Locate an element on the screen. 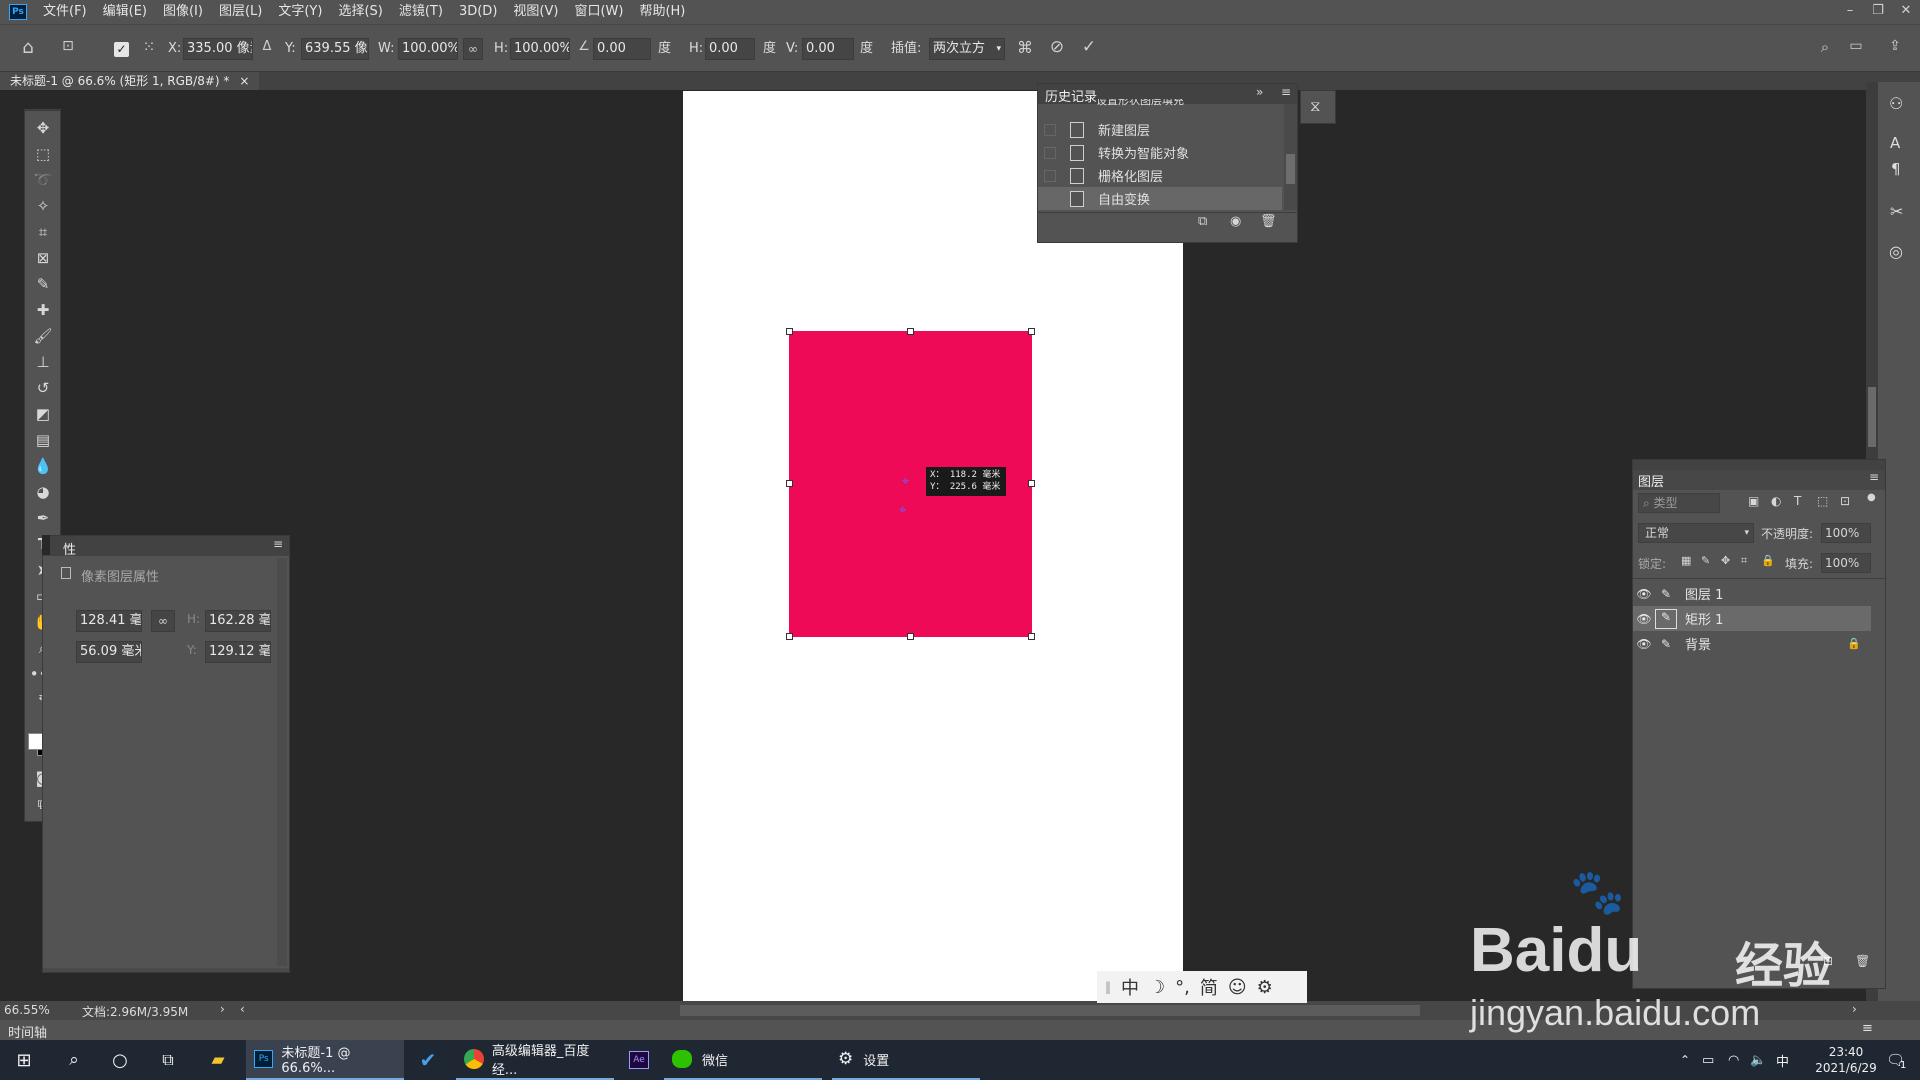 Image resolution: width=1920 pixels, height=1080 pixels. chevron-right-icon: › is located at coordinates (222, 1009).